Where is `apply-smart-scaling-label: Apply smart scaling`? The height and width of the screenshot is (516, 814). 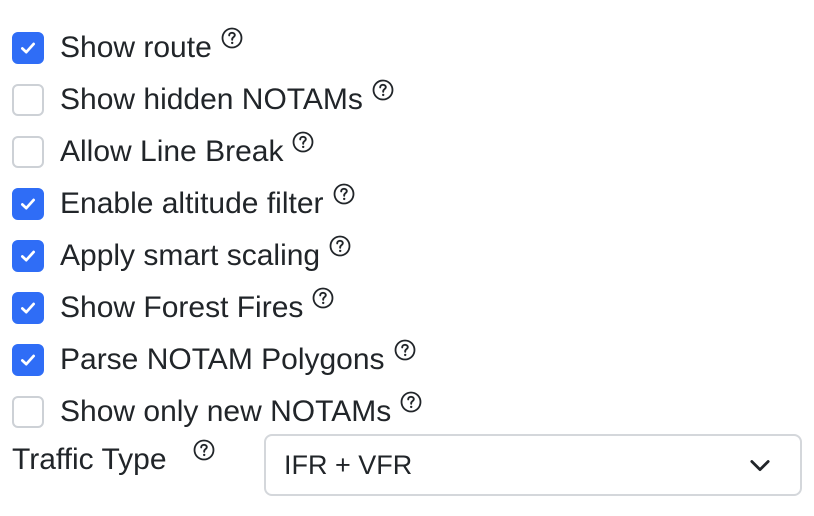 apply-smart-scaling-label: Apply smart scaling is located at coordinates (190, 255).